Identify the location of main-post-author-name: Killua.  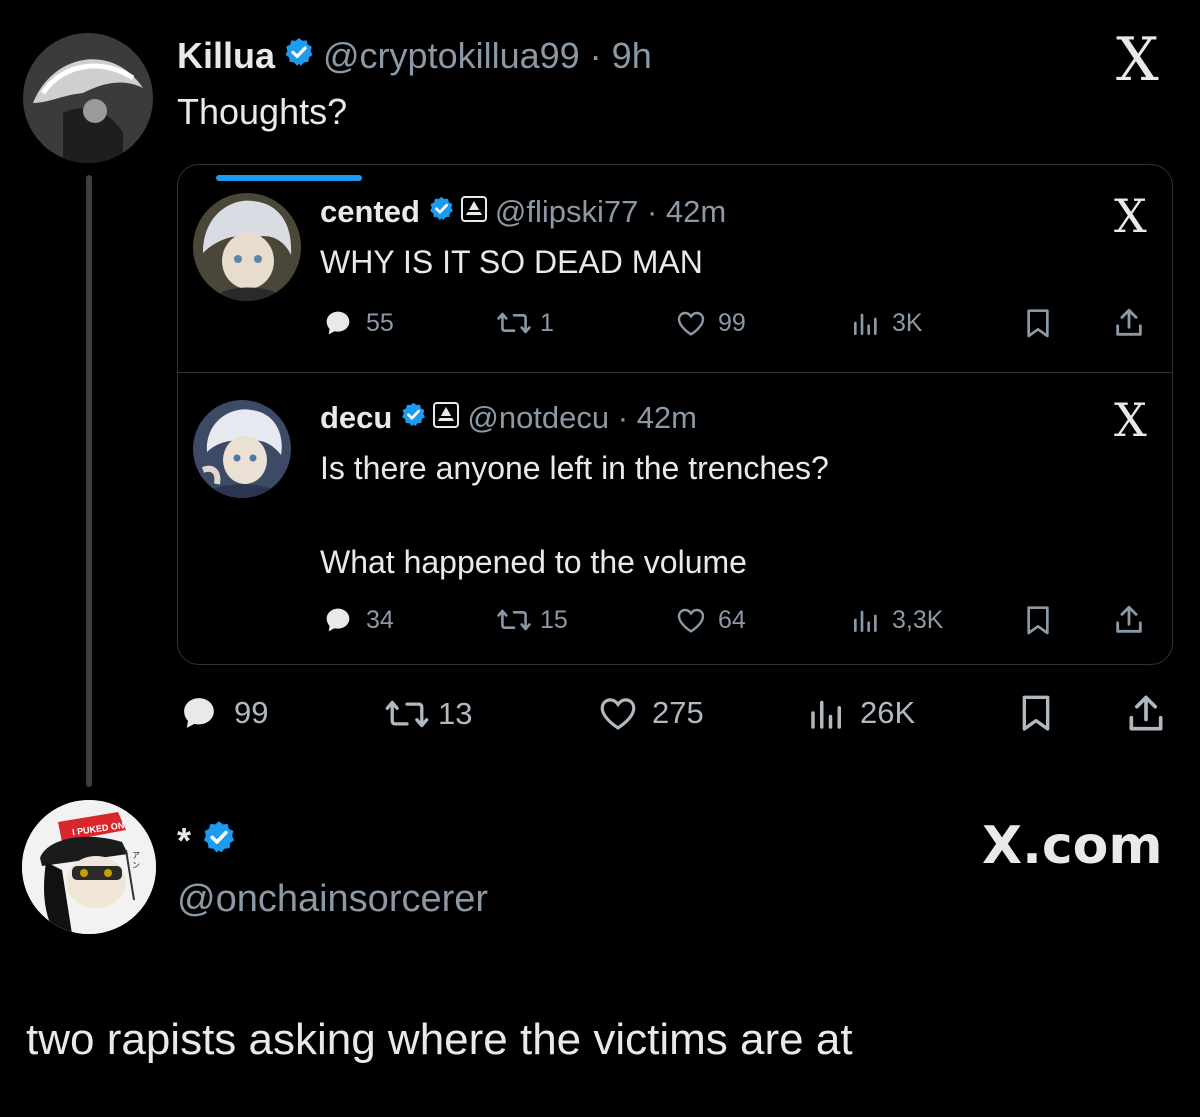
(226, 56).